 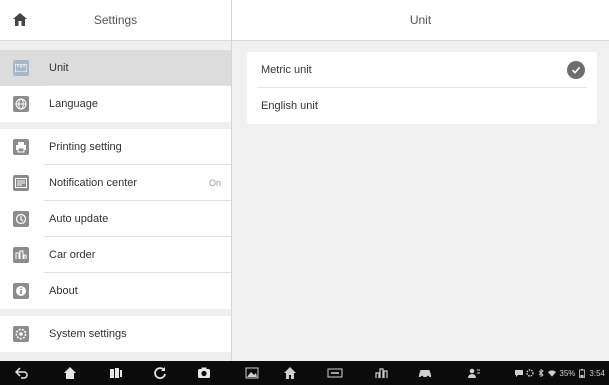 I want to click on wifi-icon, so click(x=552, y=373).